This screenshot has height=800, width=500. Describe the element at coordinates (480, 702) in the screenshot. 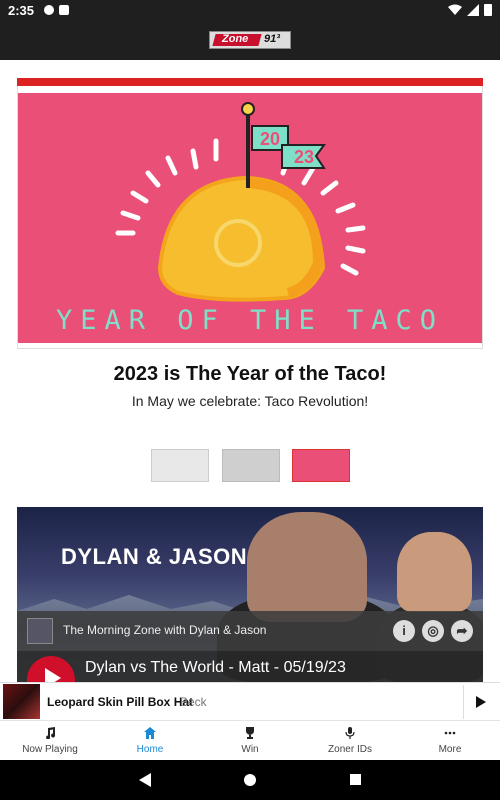

I see `play-icon` at that location.